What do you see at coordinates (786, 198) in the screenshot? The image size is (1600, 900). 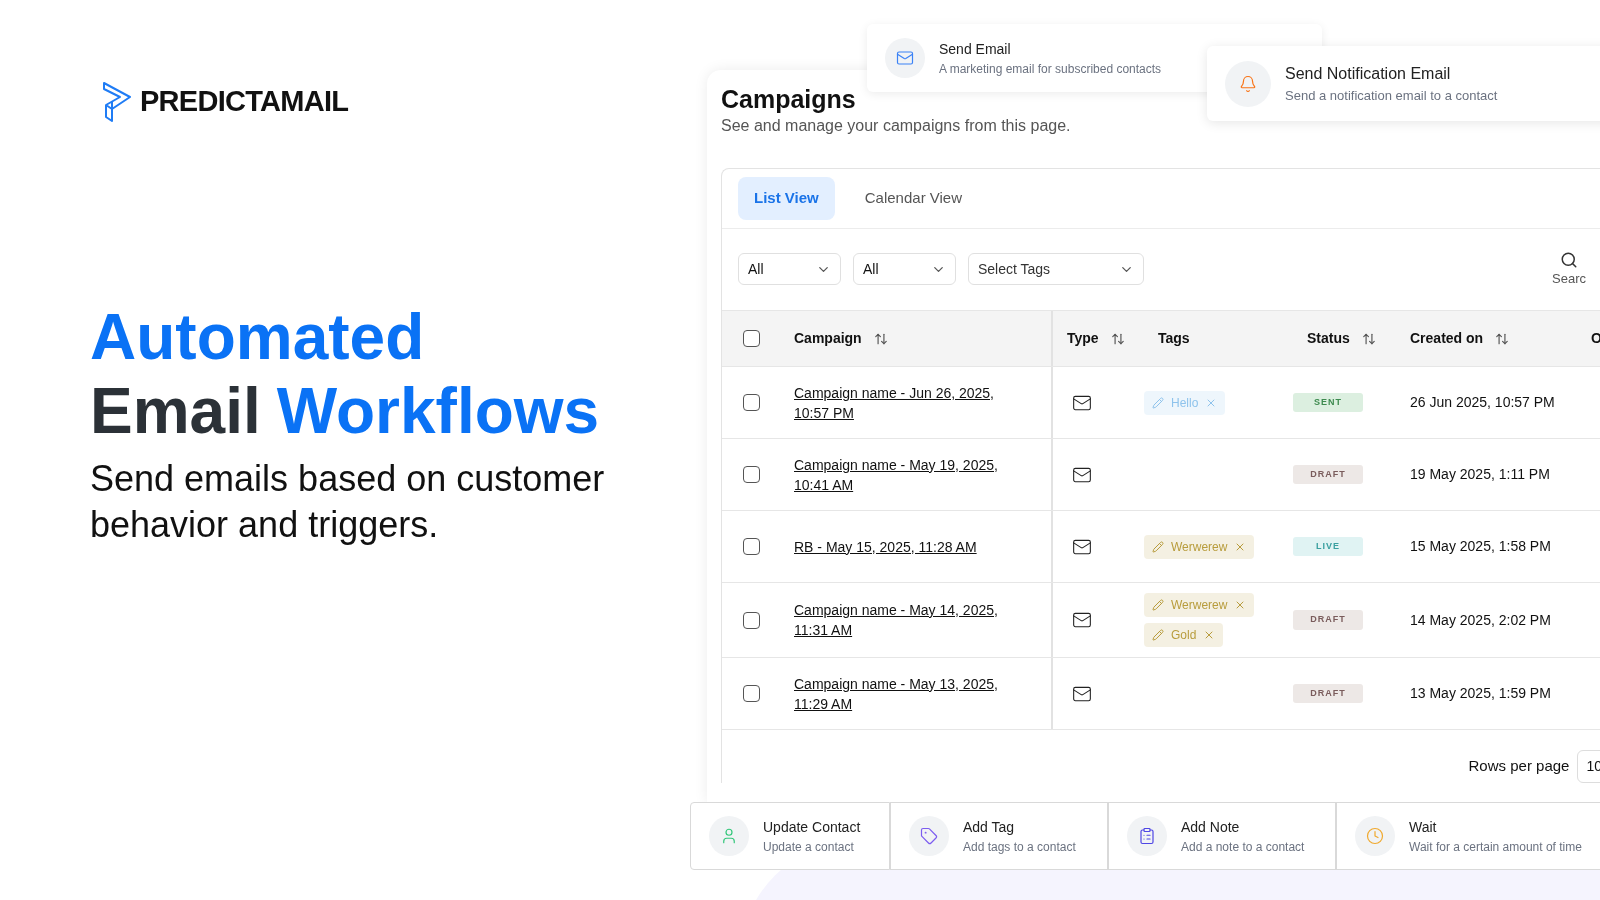 I see `view-tab: List View` at bounding box center [786, 198].